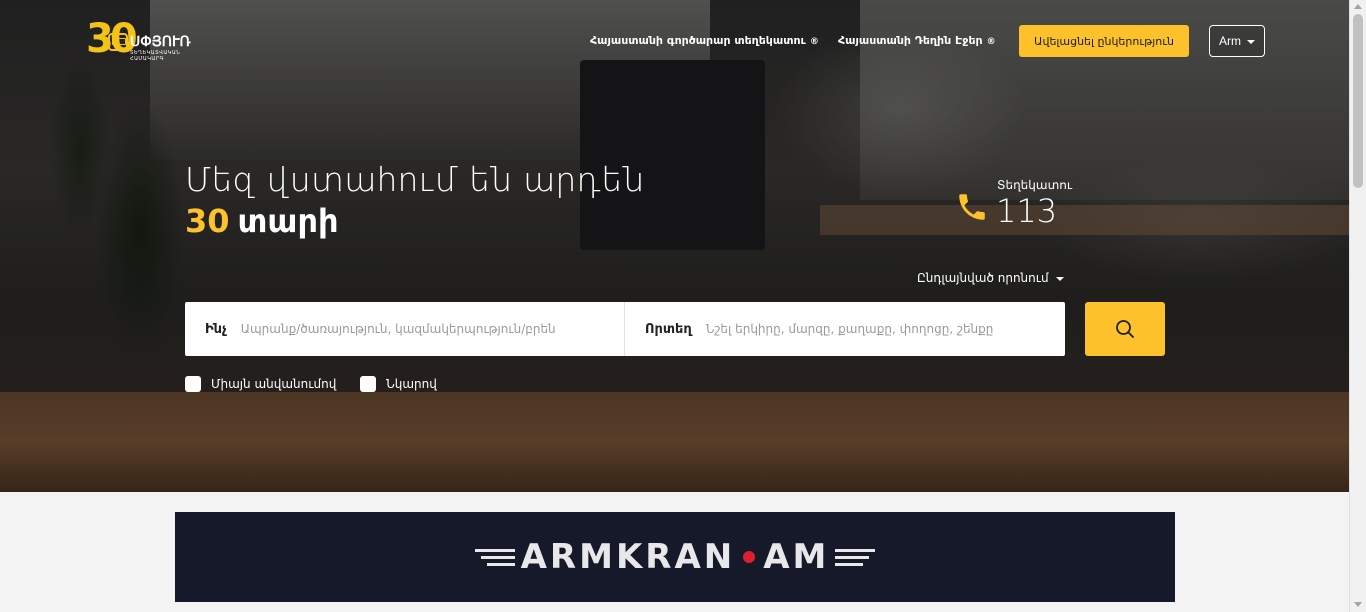 The image size is (1366, 612). Describe the element at coordinates (1357, 306) in the screenshot. I see `page-scrollbar` at that location.